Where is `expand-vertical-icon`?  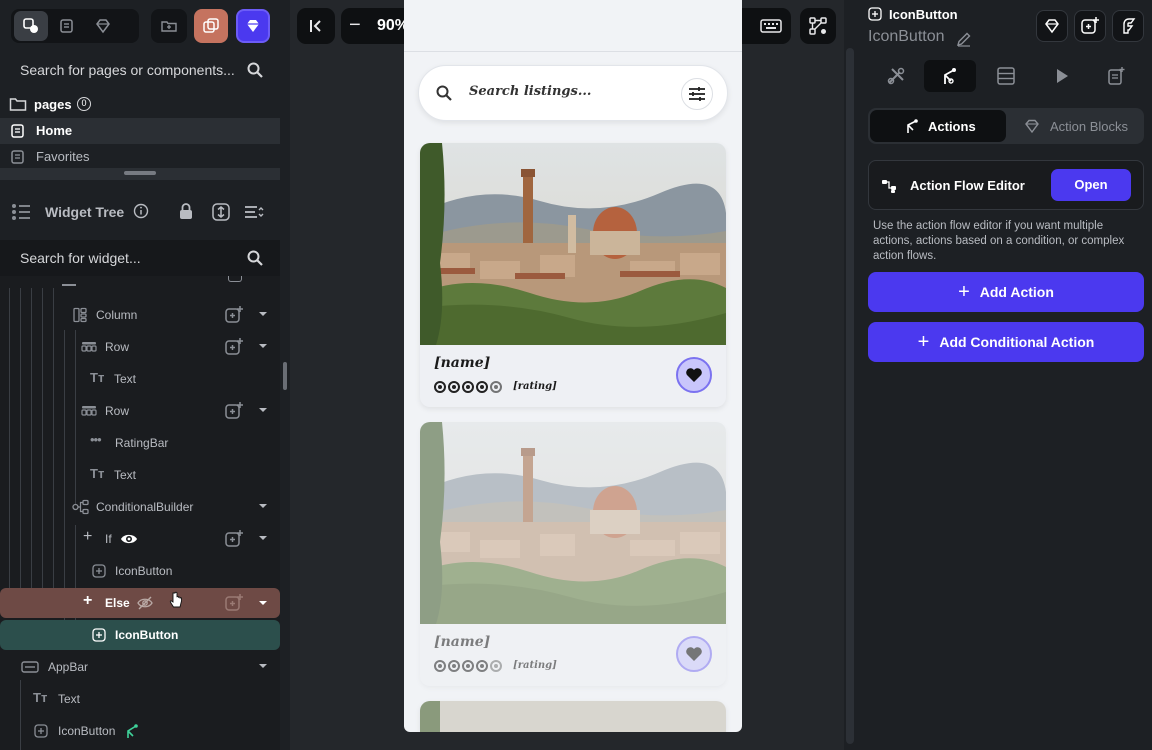
expand-vertical-icon is located at coordinates (221, 212).